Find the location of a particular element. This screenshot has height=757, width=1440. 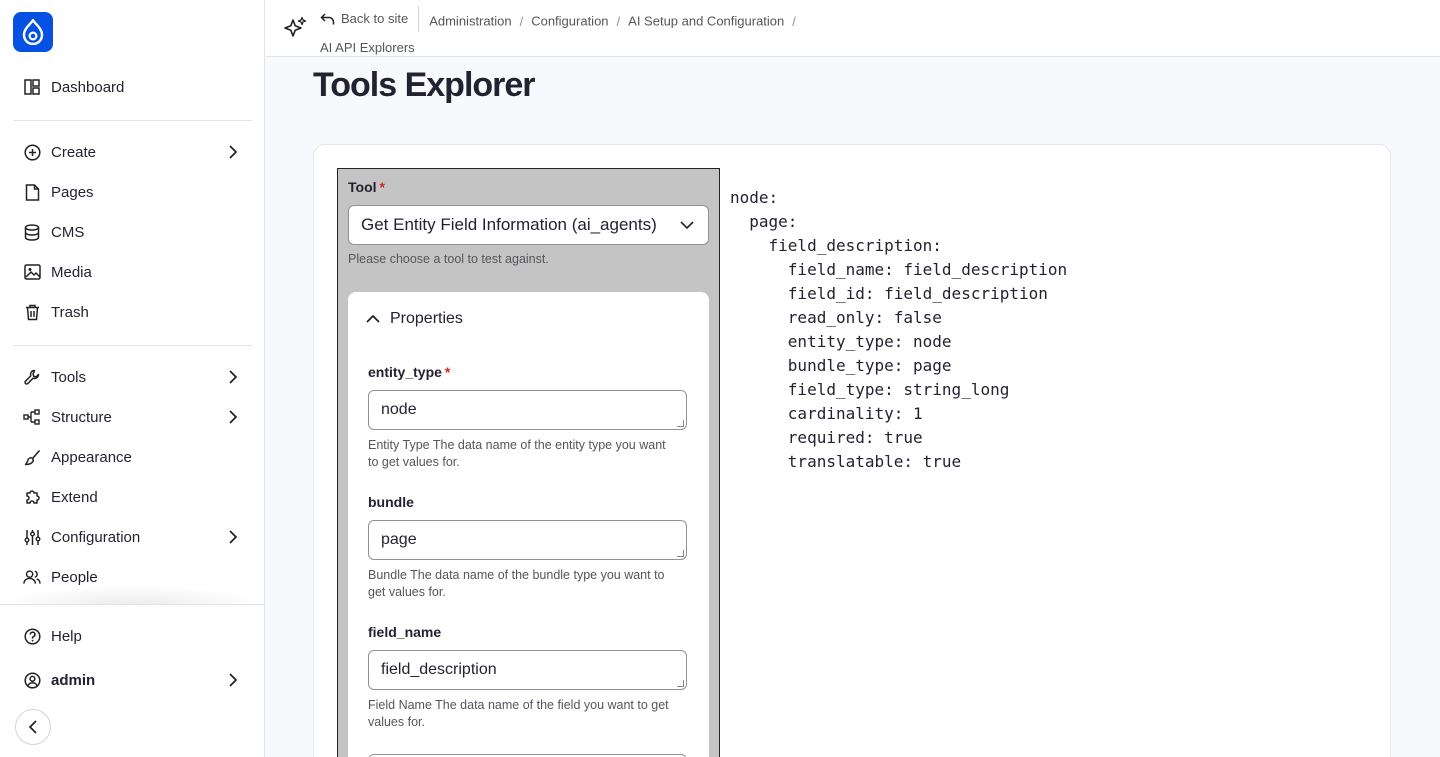

sidebar-item-label: Configuration is located at coordinates (96, 537).